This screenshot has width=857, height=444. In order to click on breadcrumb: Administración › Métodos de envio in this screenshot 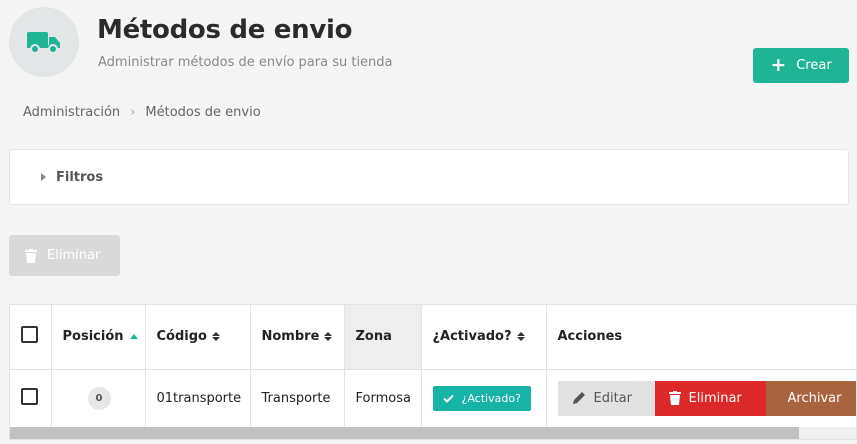, I will do `click(142, 112)`.